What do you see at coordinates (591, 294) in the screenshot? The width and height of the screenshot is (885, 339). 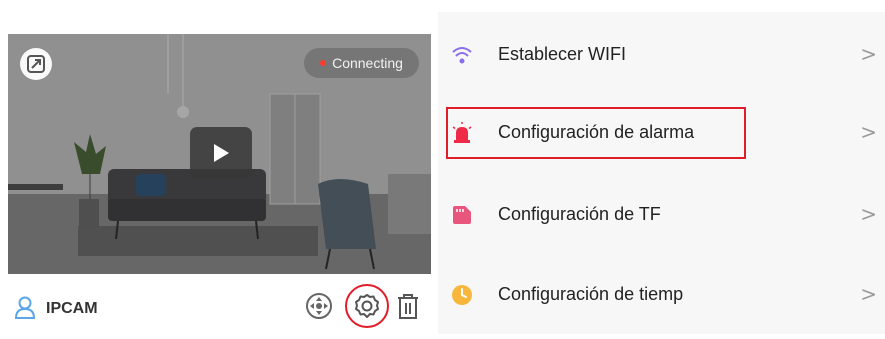 I see `menu-item-label: Configuración de tiemp` at bounding box center [591, 294].